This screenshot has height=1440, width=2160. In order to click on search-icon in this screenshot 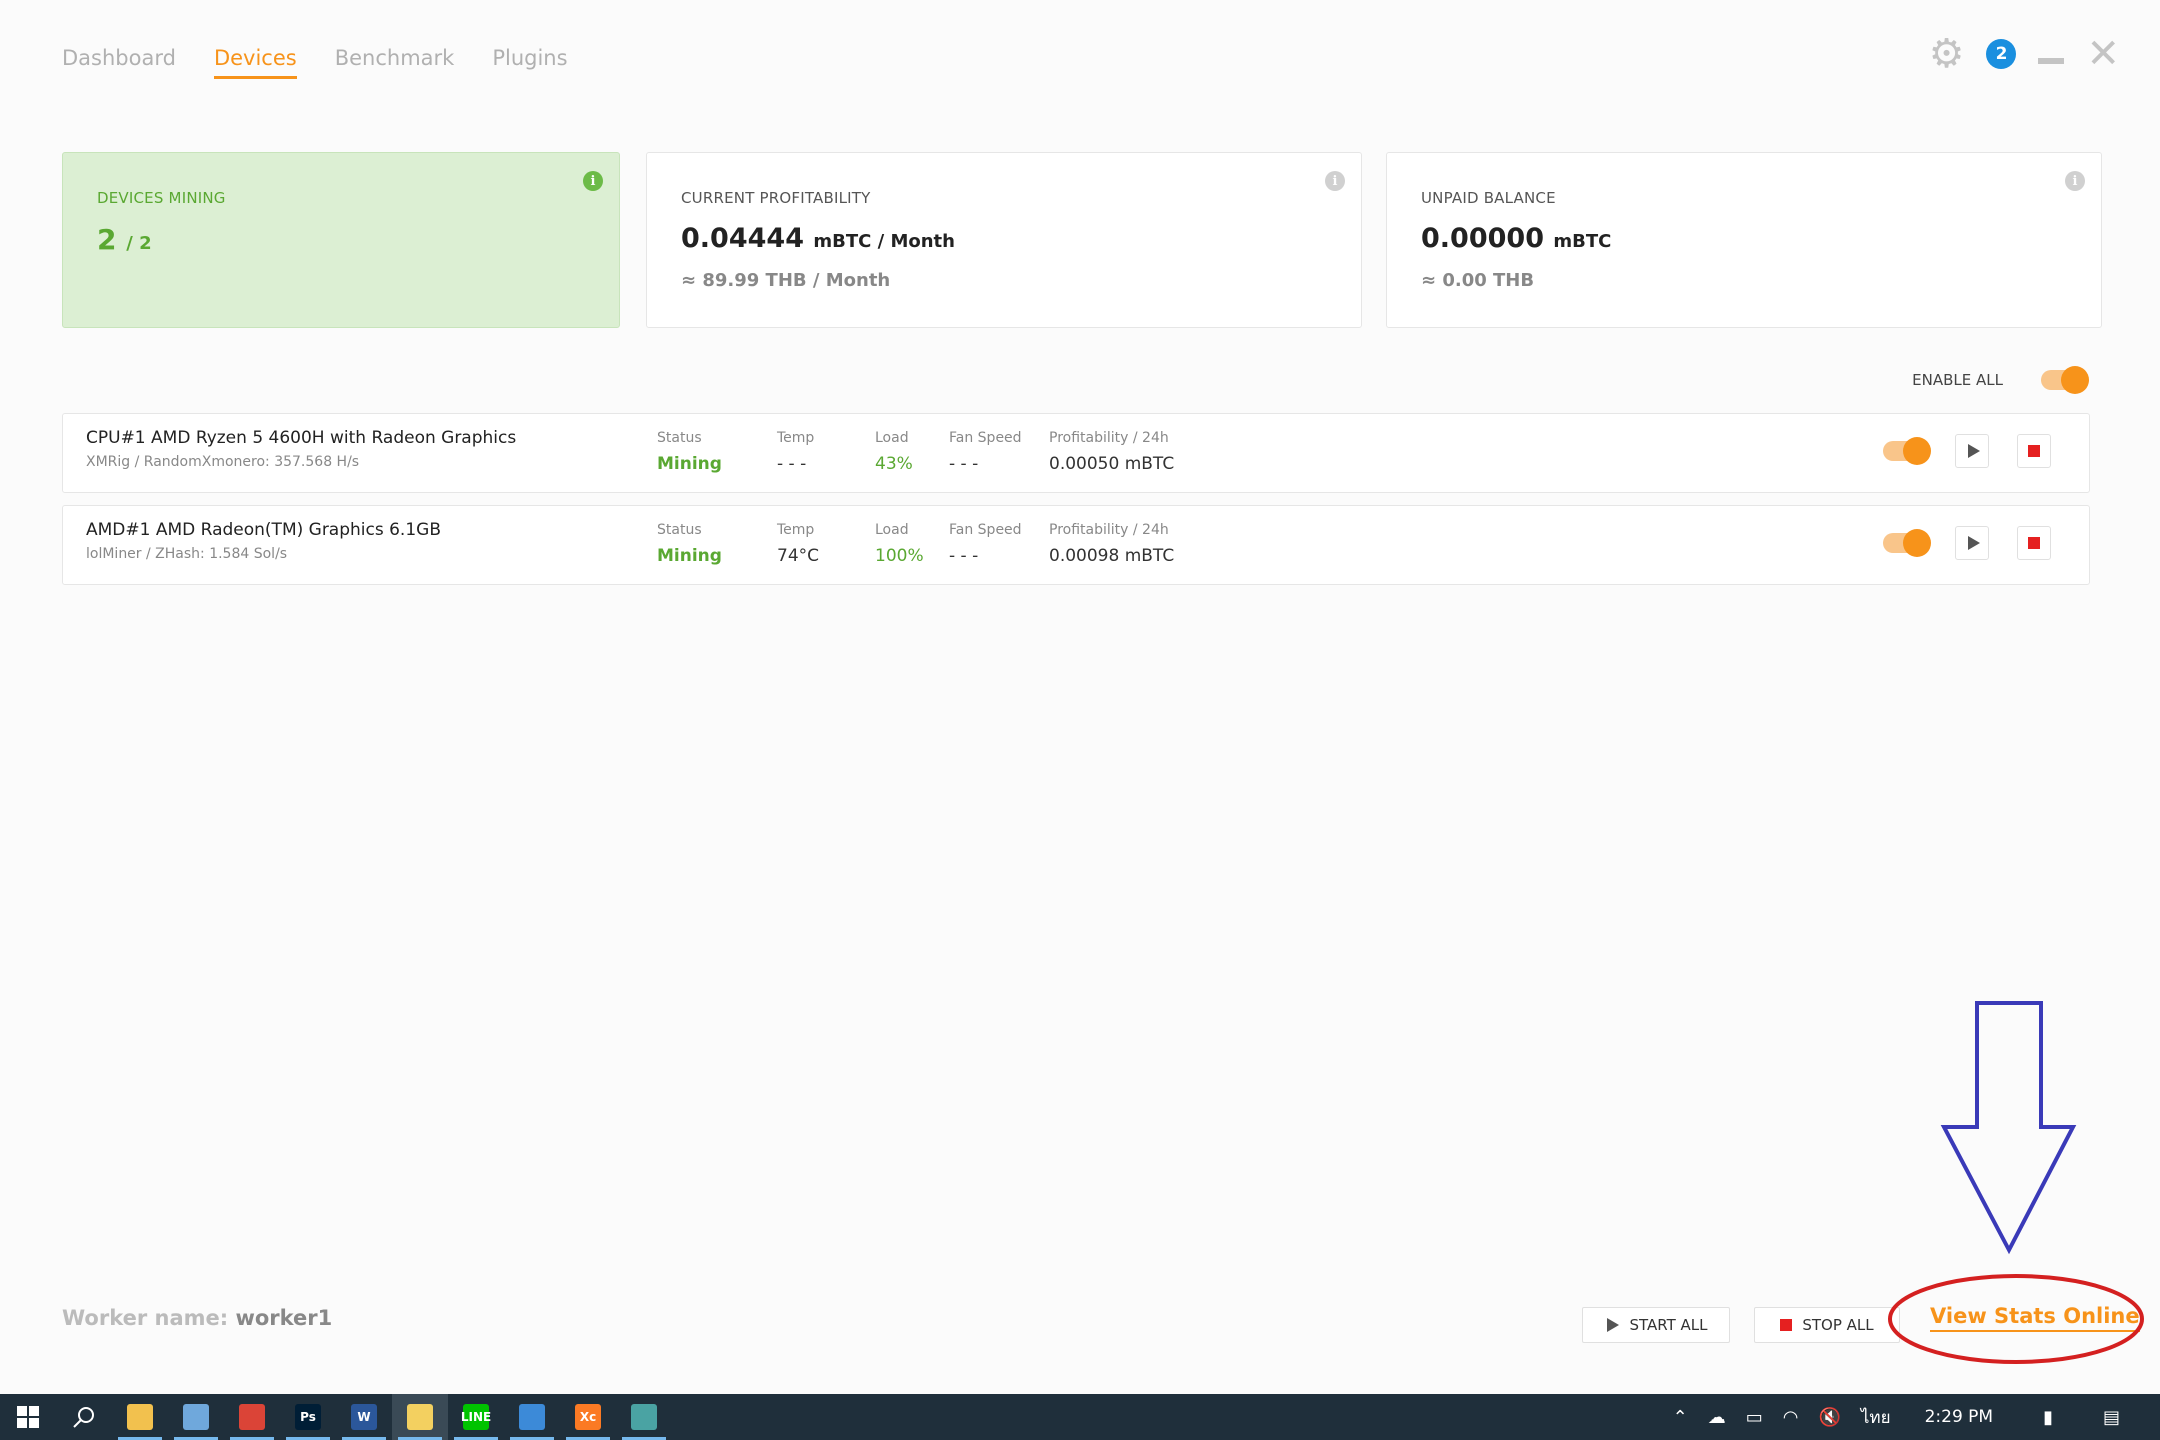, I will do `click(84, 1417)`.